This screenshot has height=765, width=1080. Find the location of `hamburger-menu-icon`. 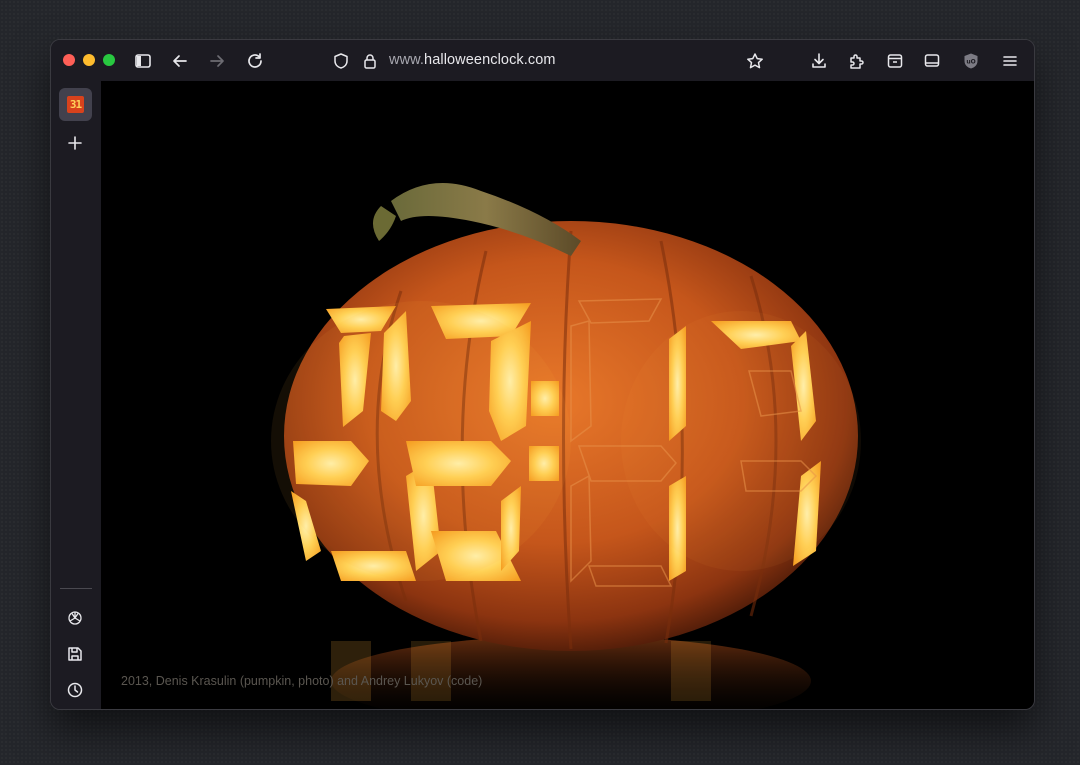

hamburger-menu-icon is located at coordinates (1010, 61).